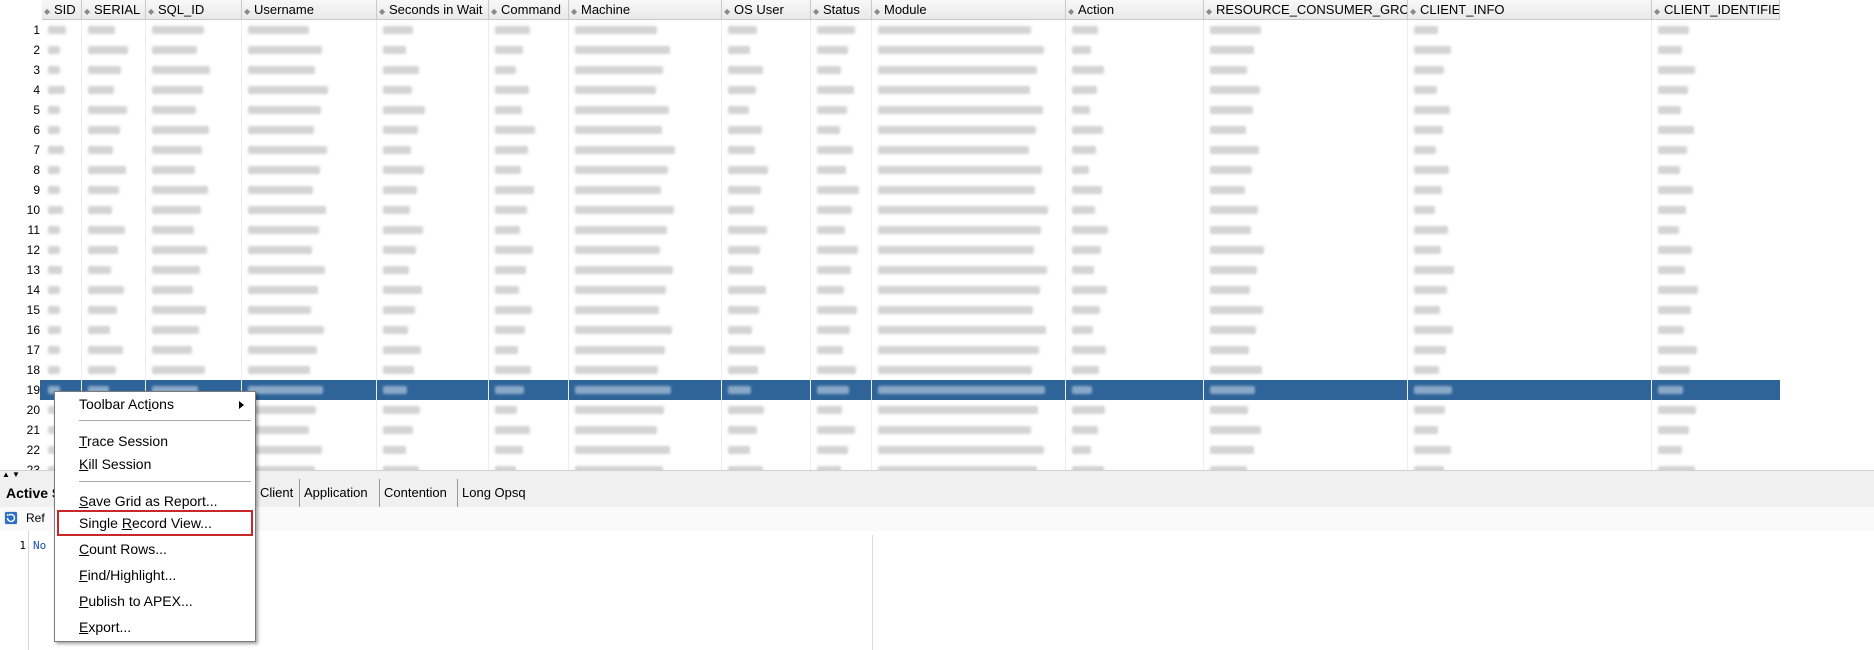  What do you see at coordinates (937, 474) in the screenshot?
I see `panel-splitter: ▲ ▼` at bounding box center [937, 474].